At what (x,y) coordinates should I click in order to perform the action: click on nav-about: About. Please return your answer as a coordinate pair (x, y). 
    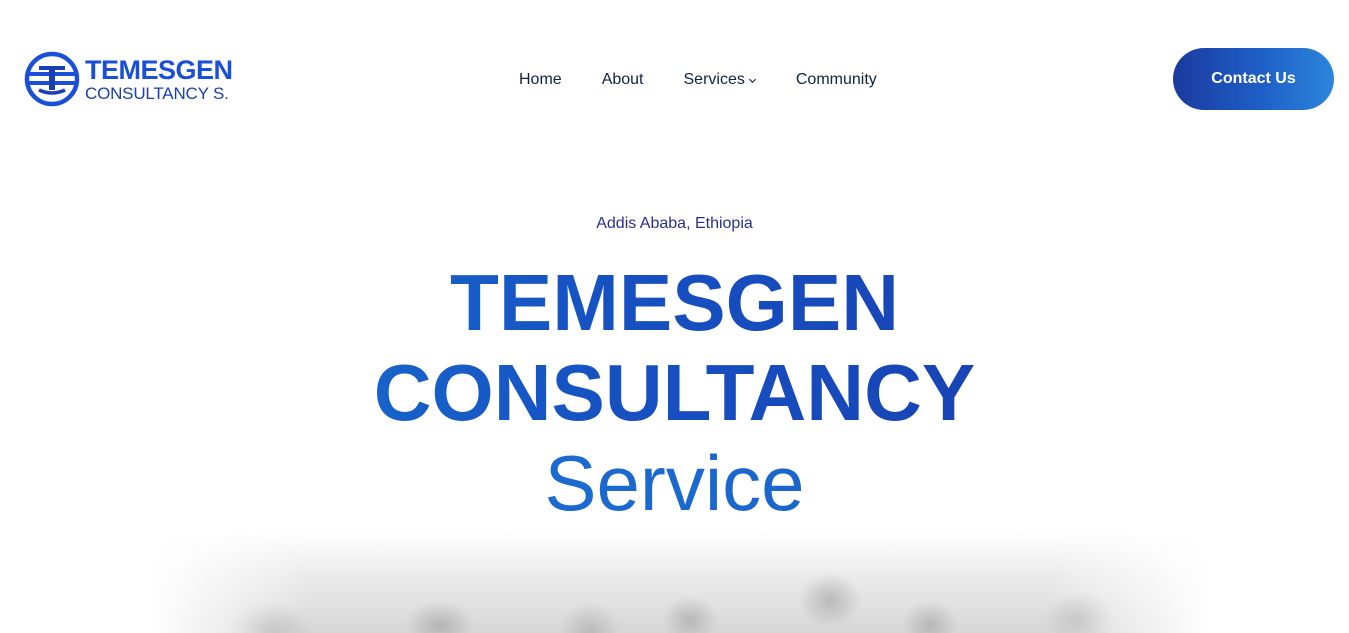
    Looking at the image, I should click on (623, 80).